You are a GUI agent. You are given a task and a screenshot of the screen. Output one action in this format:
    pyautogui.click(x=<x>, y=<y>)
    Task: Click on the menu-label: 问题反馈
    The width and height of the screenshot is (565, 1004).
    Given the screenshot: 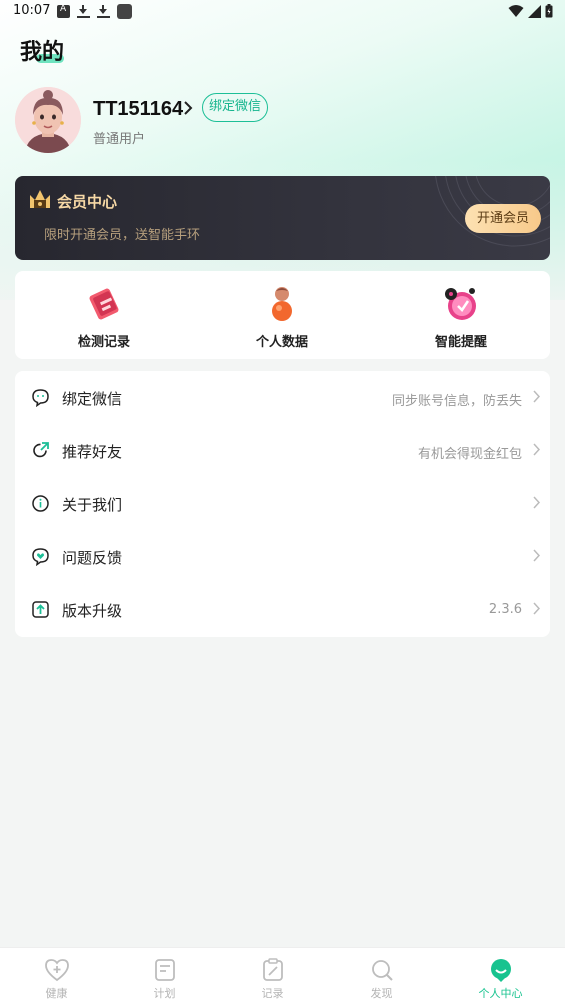 What is the action you would take?
    pyautogui.click(x=92, y=558)
    